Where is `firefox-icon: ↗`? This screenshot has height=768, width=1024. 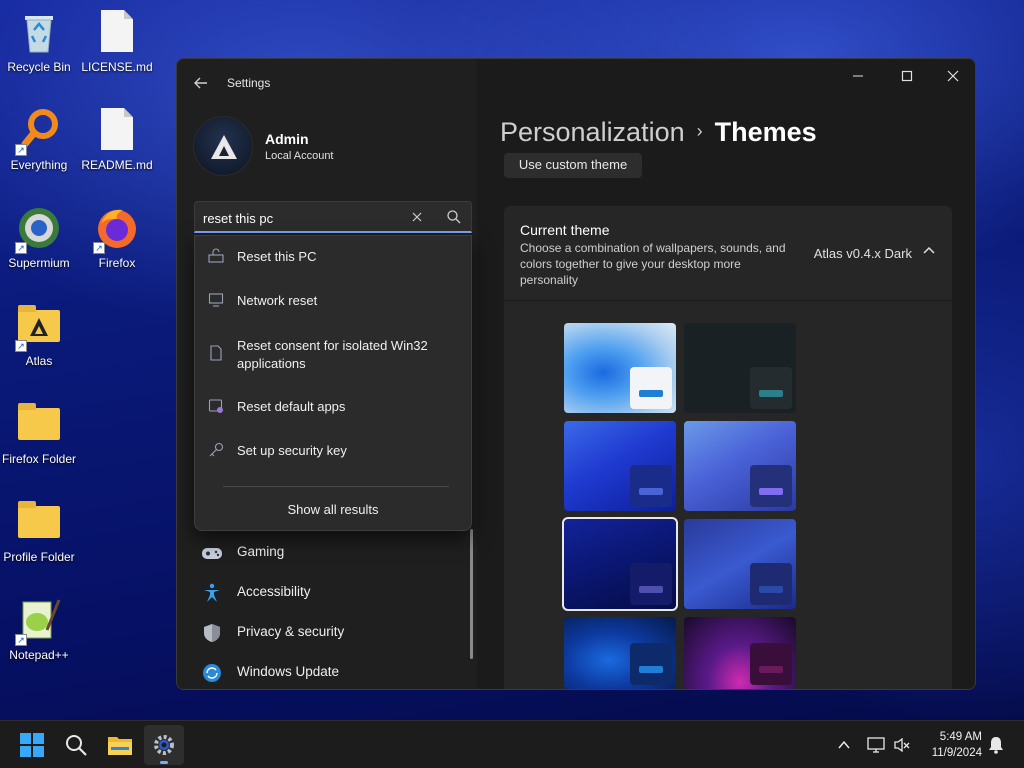 firefox-icon: ↗ is located at coordinates (117, 229).